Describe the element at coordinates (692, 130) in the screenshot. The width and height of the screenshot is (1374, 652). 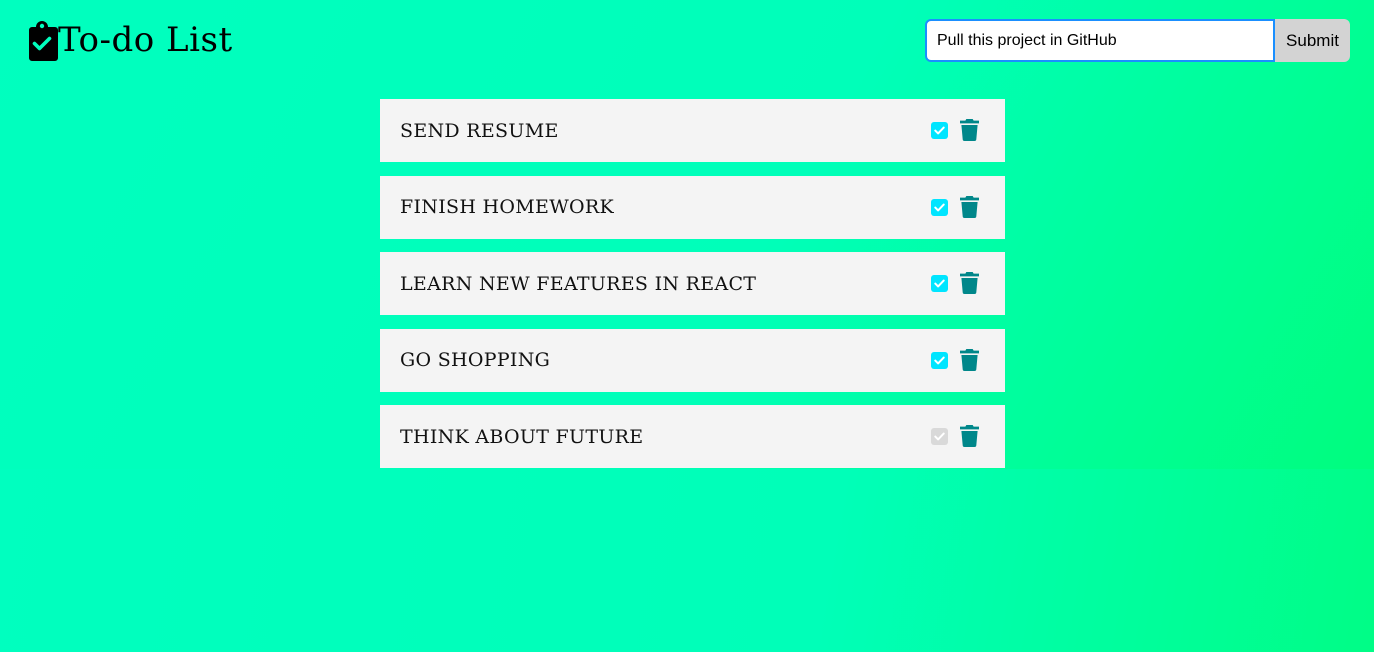
I see `todo-item: SEND RESUME` at that location.